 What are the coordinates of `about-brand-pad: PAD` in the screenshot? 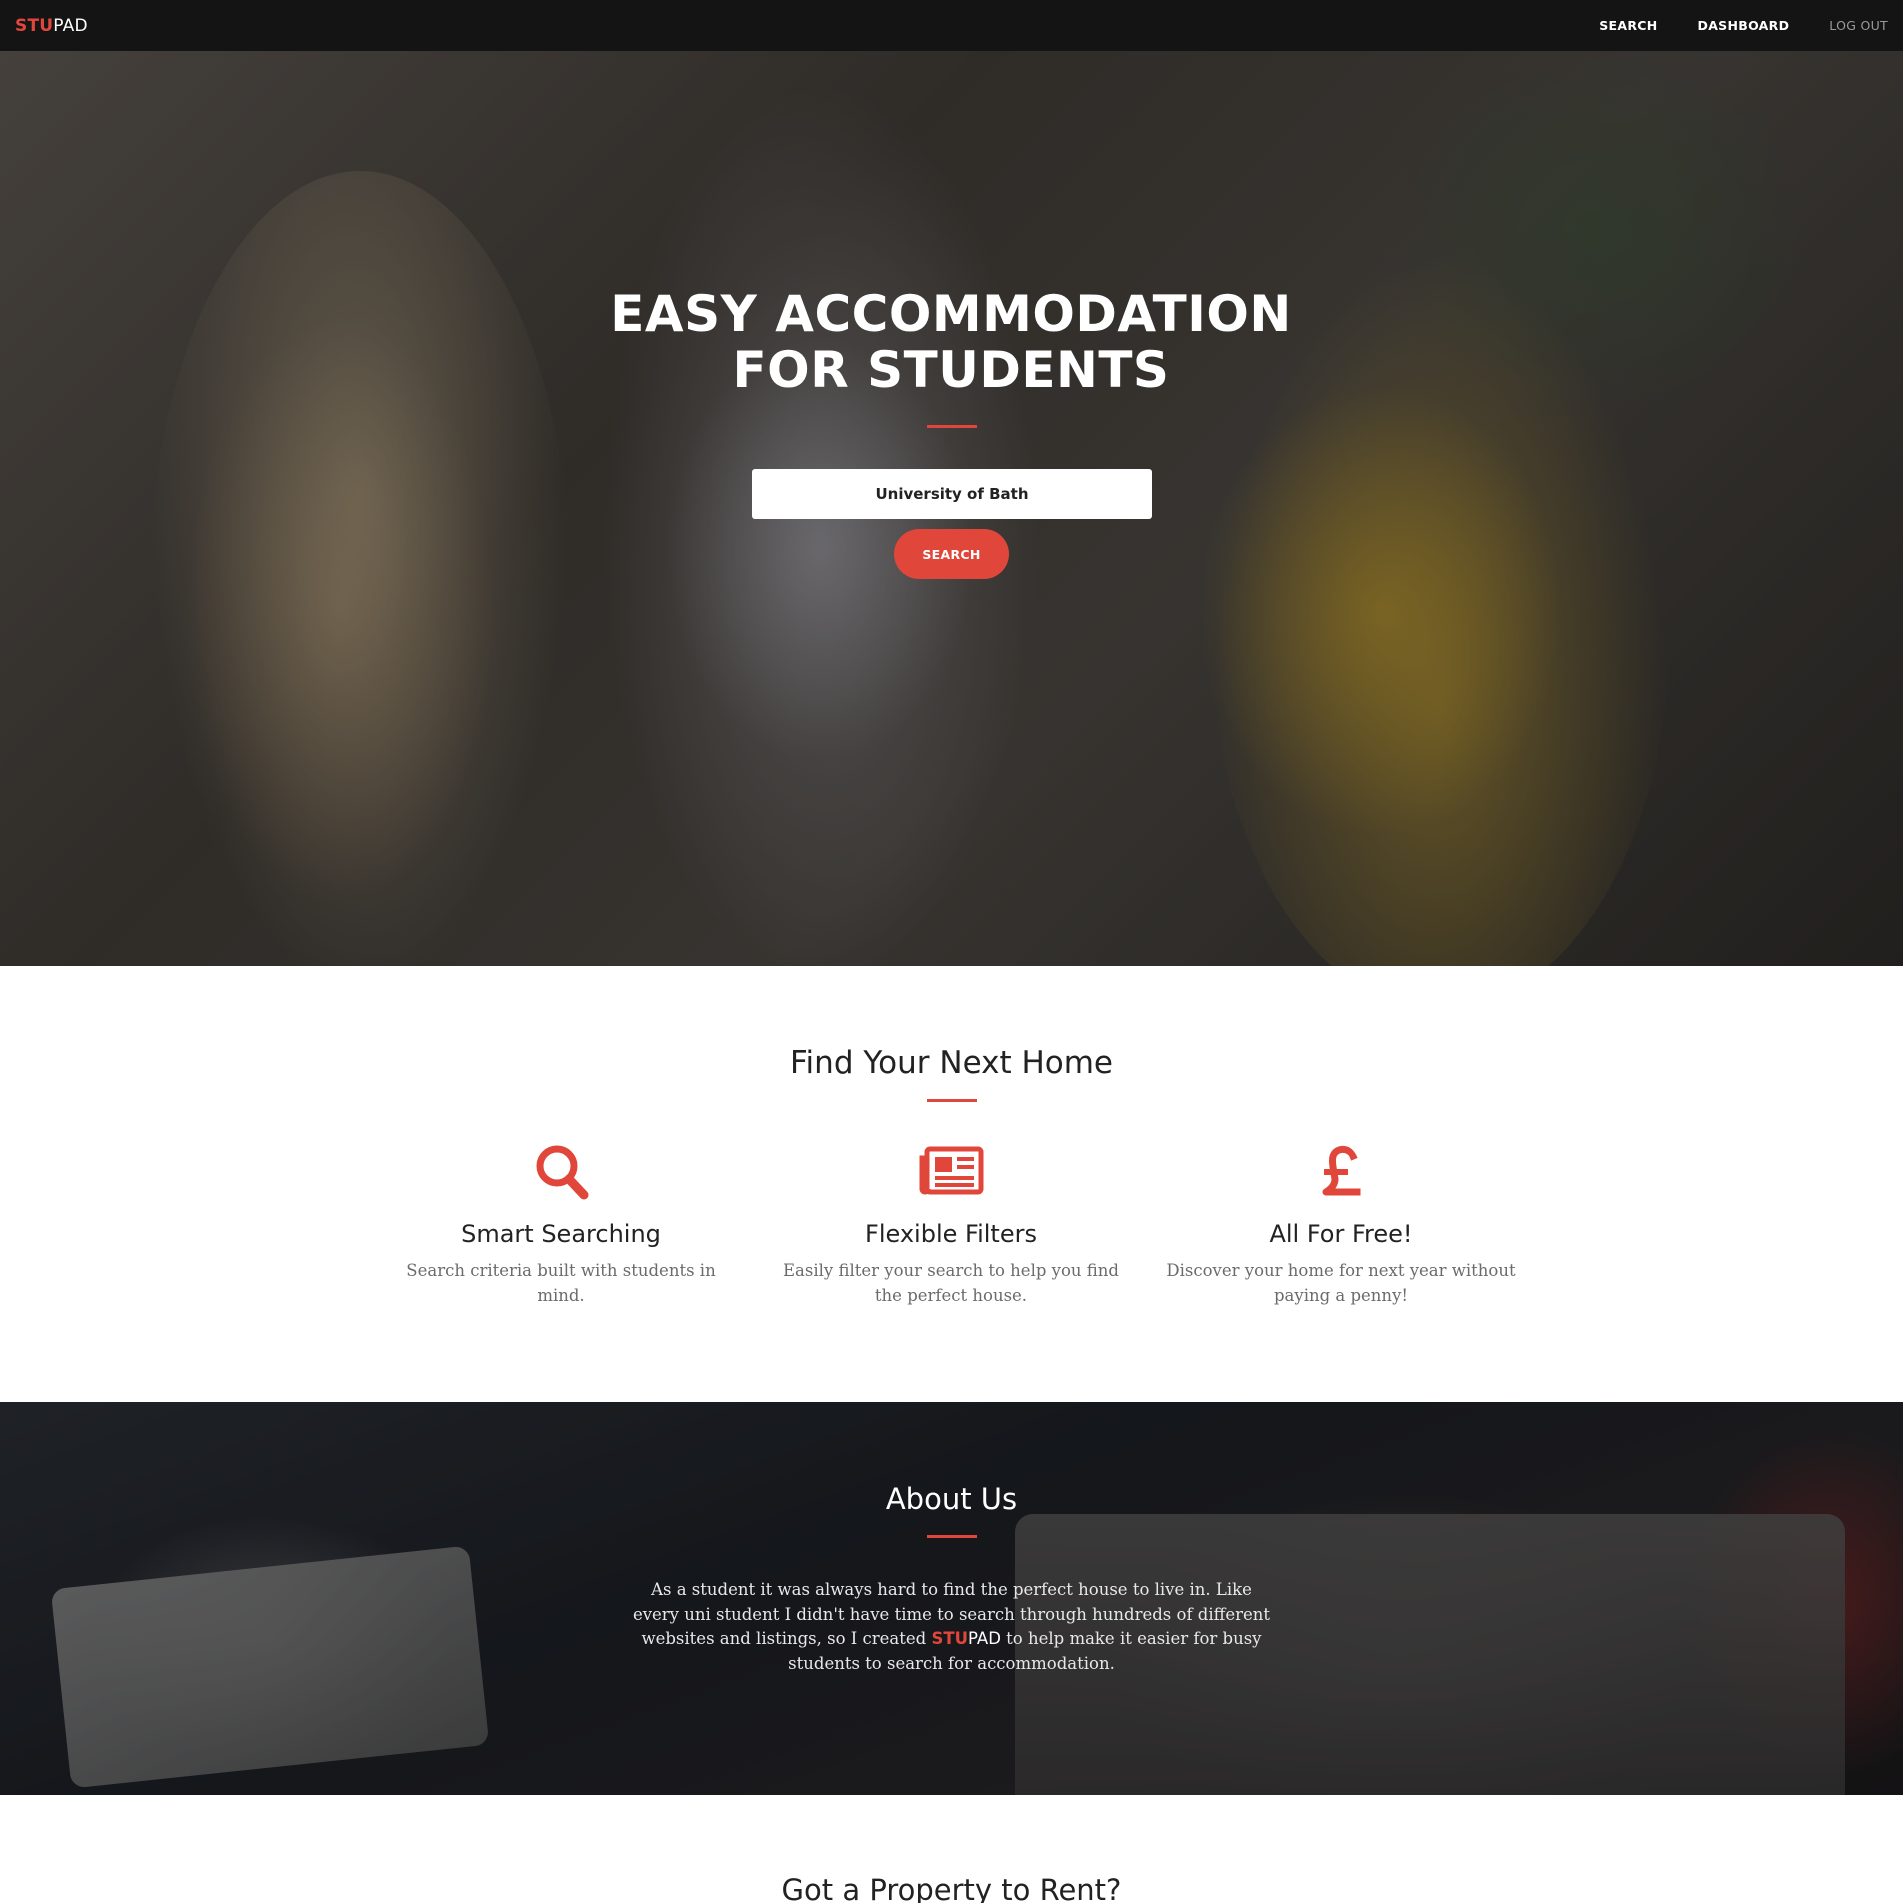 It's located at (984, 1638).